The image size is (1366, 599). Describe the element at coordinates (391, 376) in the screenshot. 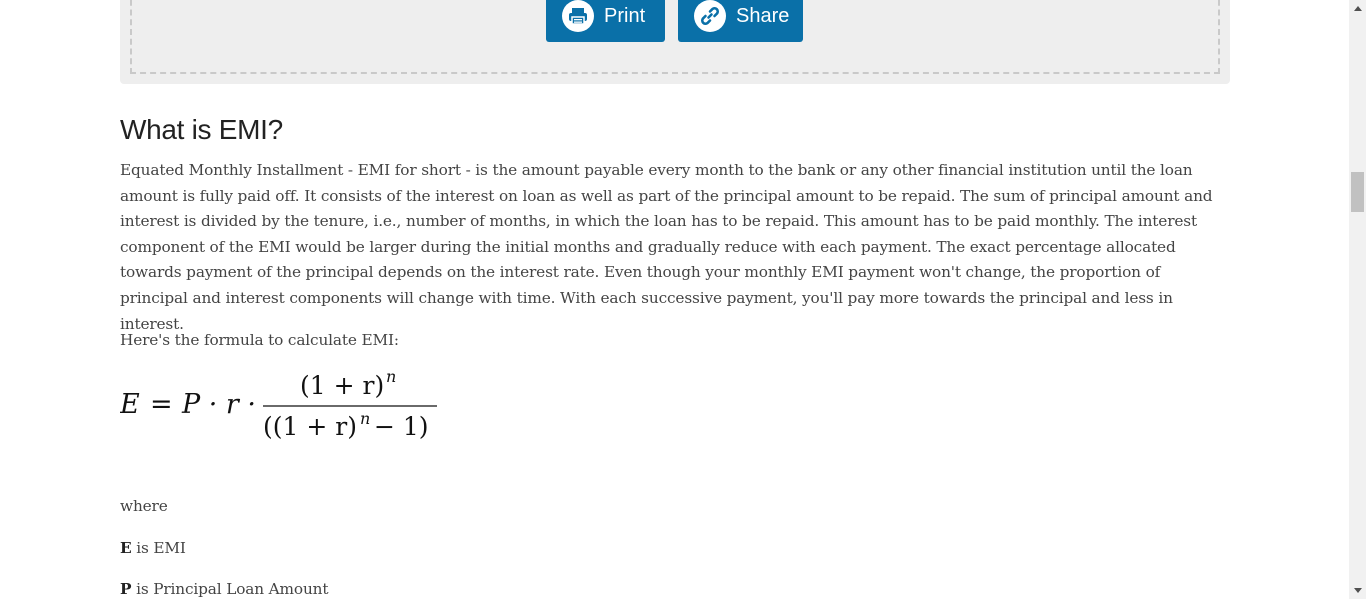

I see `formula-numerator-exp: n` at that location.